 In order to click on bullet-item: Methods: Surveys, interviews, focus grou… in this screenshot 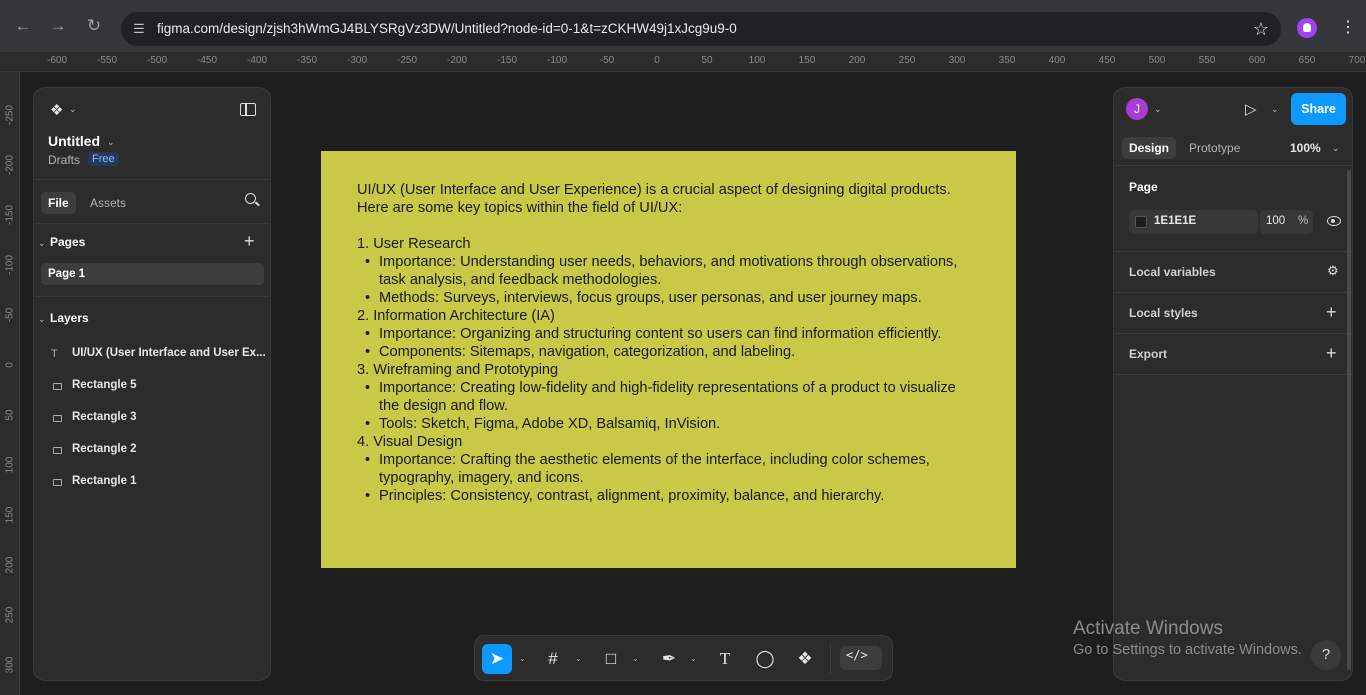, I will do `click(668, 298)`.